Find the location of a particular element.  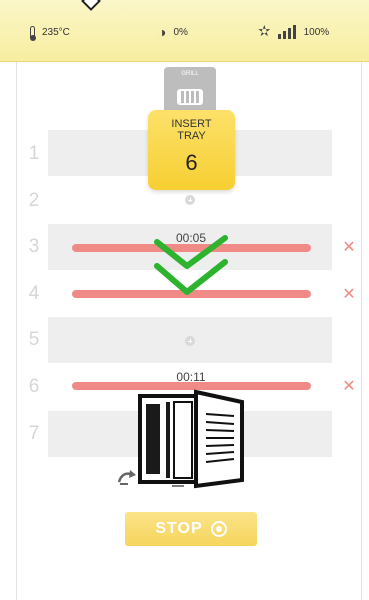

add-tray-2-icon is located at coordinates (190, 200).